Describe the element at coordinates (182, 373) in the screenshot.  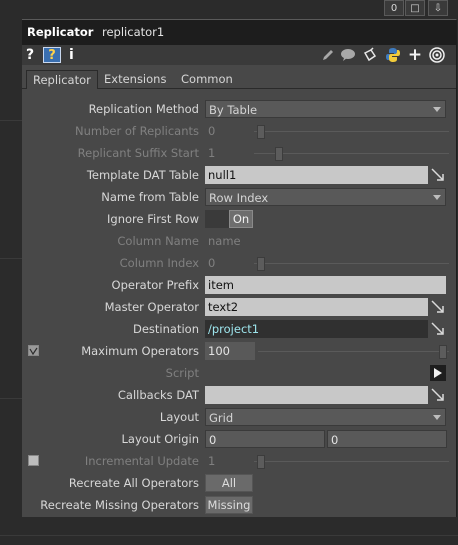
I see `param-label: Script` at that location.